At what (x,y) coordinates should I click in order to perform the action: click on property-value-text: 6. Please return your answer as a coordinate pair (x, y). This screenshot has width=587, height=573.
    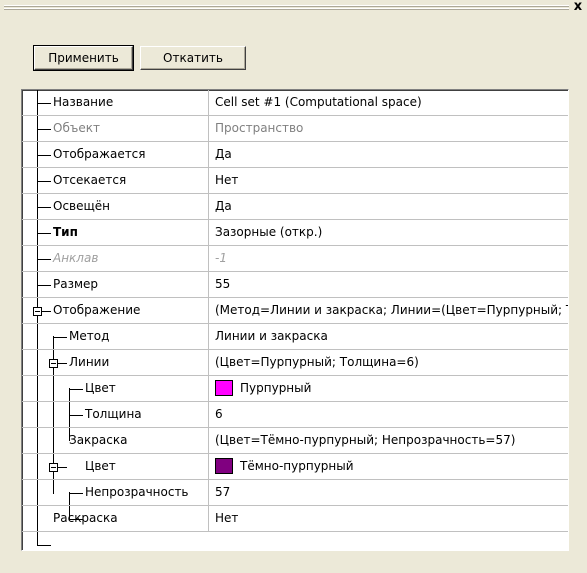
    Looking at the image, I should click on (219, 414).